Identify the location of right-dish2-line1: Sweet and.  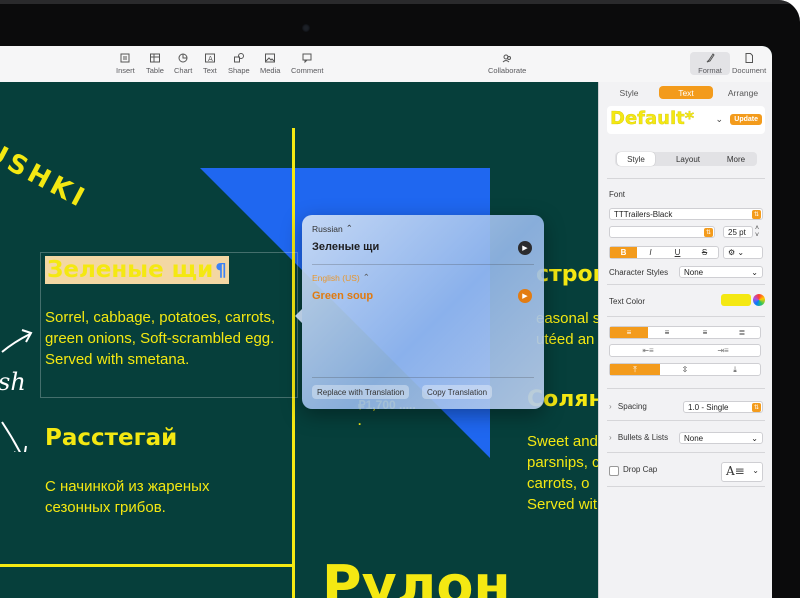
(562, 441).